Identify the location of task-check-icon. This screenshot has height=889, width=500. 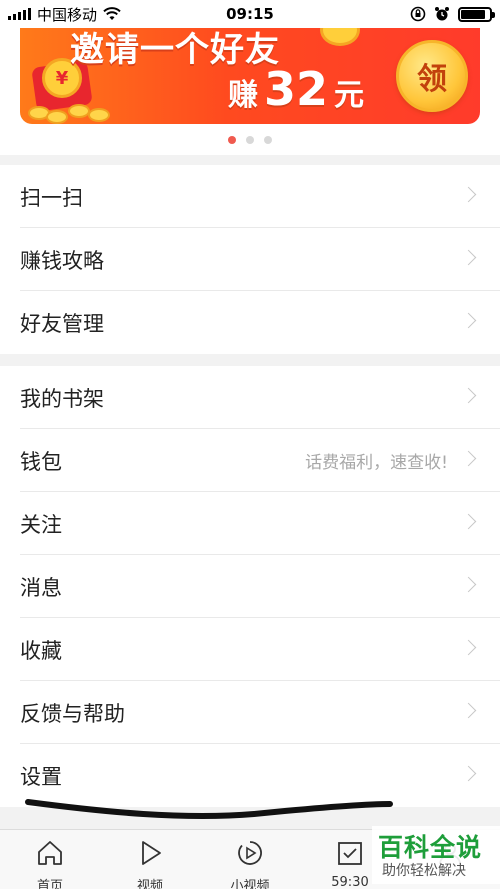
(350, 855).